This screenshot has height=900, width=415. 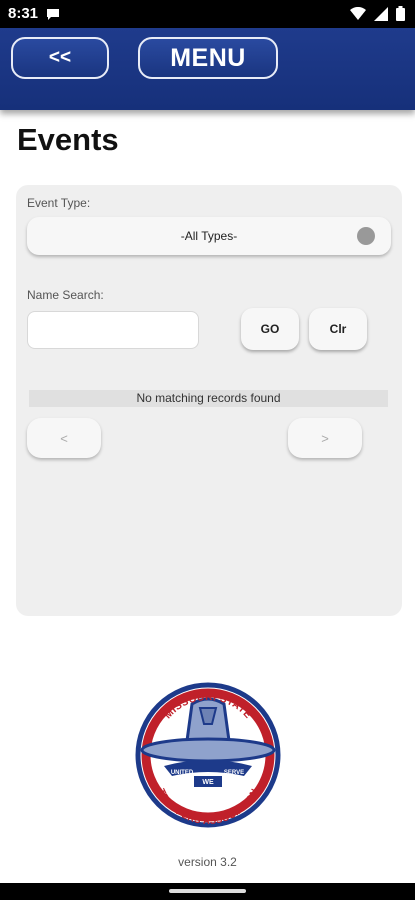 What do you see at coordinates (381, 13) in the screenshot?
I see `signal-icon` at bounding box center [381, 13].